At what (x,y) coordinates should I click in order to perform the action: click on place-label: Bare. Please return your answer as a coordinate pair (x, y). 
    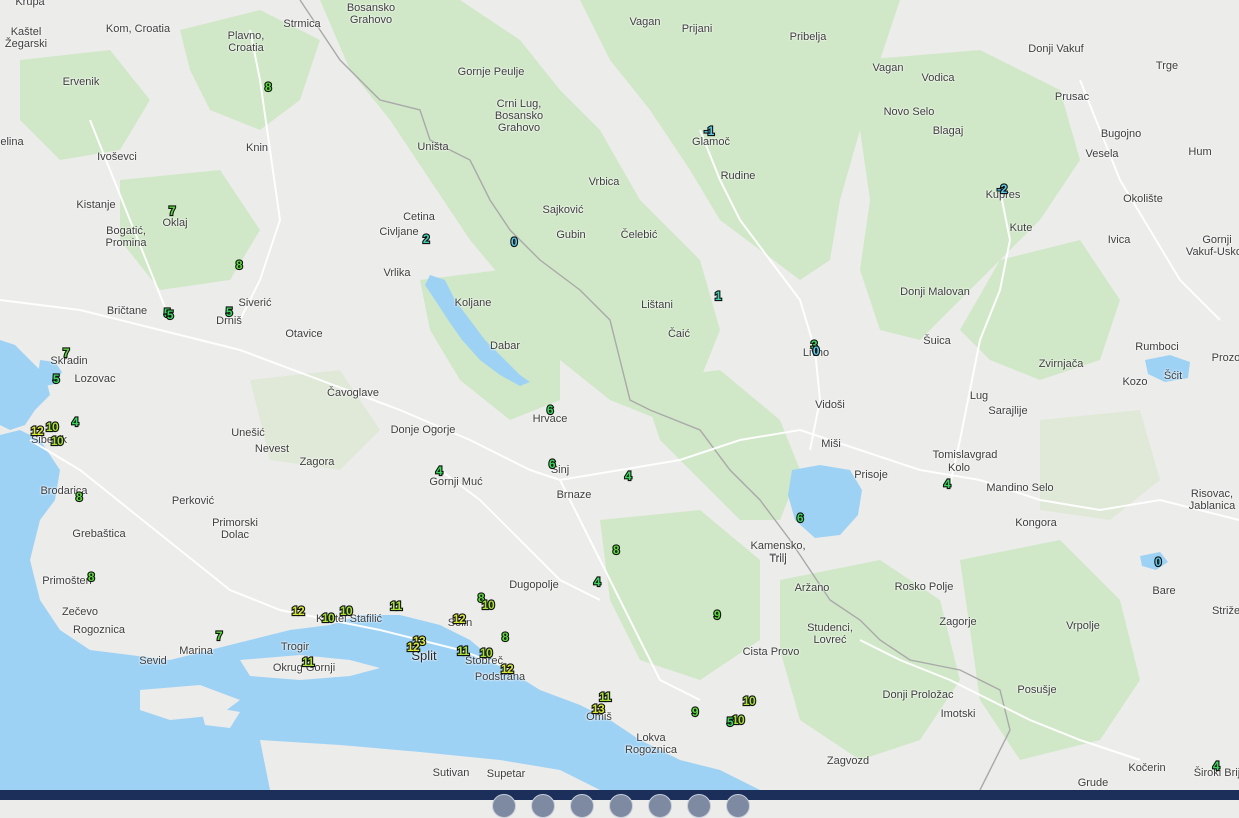
    Looking at the image, I should click on (1164, 591).